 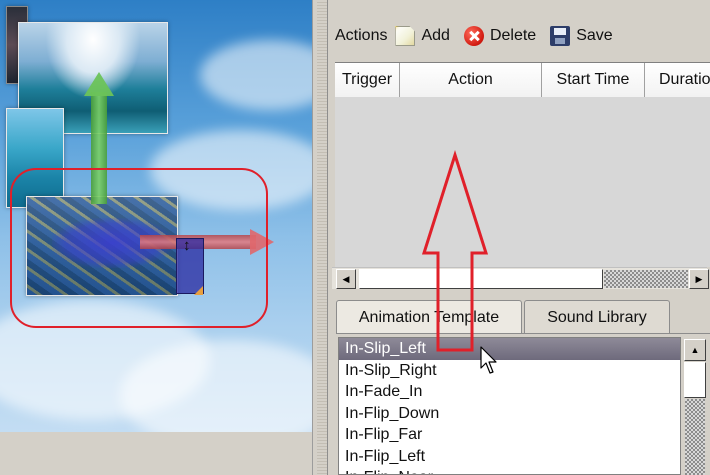 What do you see at coordinates (509, 349) in the screenshot?
I see `list-item: In-Slip_Left` at bounding box center [509, 349].